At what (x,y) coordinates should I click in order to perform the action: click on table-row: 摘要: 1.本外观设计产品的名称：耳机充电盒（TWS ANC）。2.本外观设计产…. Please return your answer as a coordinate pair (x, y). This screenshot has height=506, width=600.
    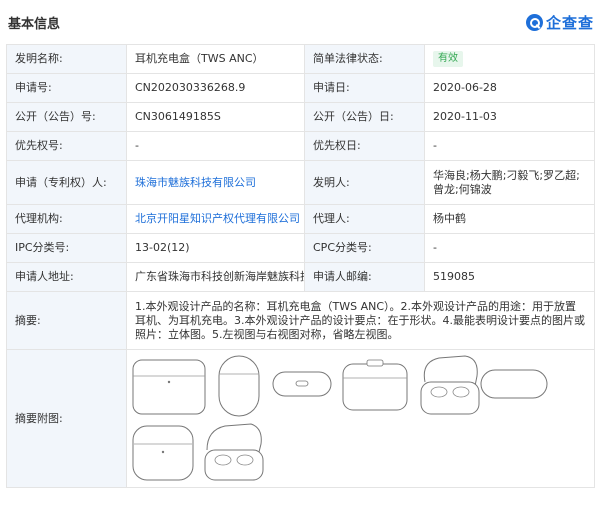
    Looking at the image, I should click on (300, 320).